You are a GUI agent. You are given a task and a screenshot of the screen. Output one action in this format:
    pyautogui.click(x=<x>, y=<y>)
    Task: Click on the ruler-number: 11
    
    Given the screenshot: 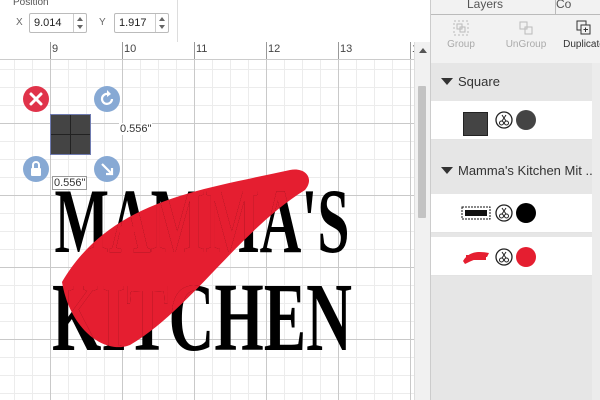 What is the action you would take?
    pyautogui.click(x=202, y=49)
    